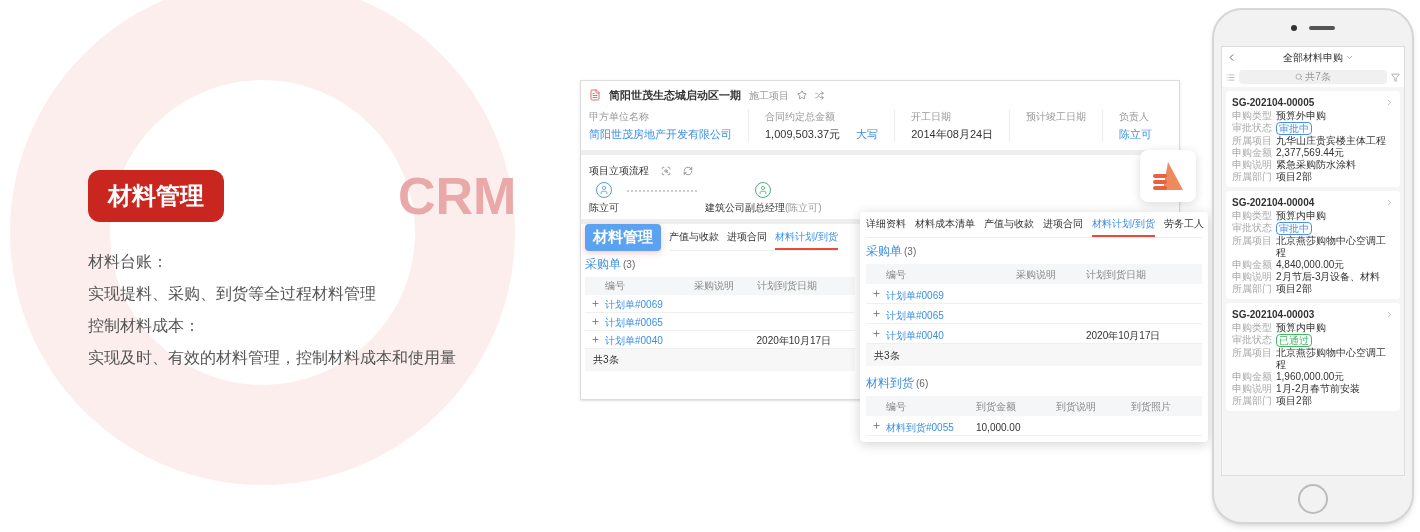  What do you see at coordinates (887, 355) in the screenshot?
I see `row-total: 共3条` at bounding box center [887, 355].